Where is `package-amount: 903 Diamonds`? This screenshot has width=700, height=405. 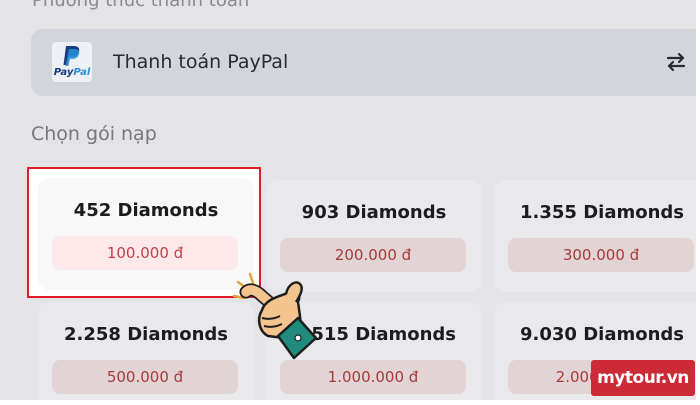 package-amount: 903 Diamonds is located at coordinates (374, 212).